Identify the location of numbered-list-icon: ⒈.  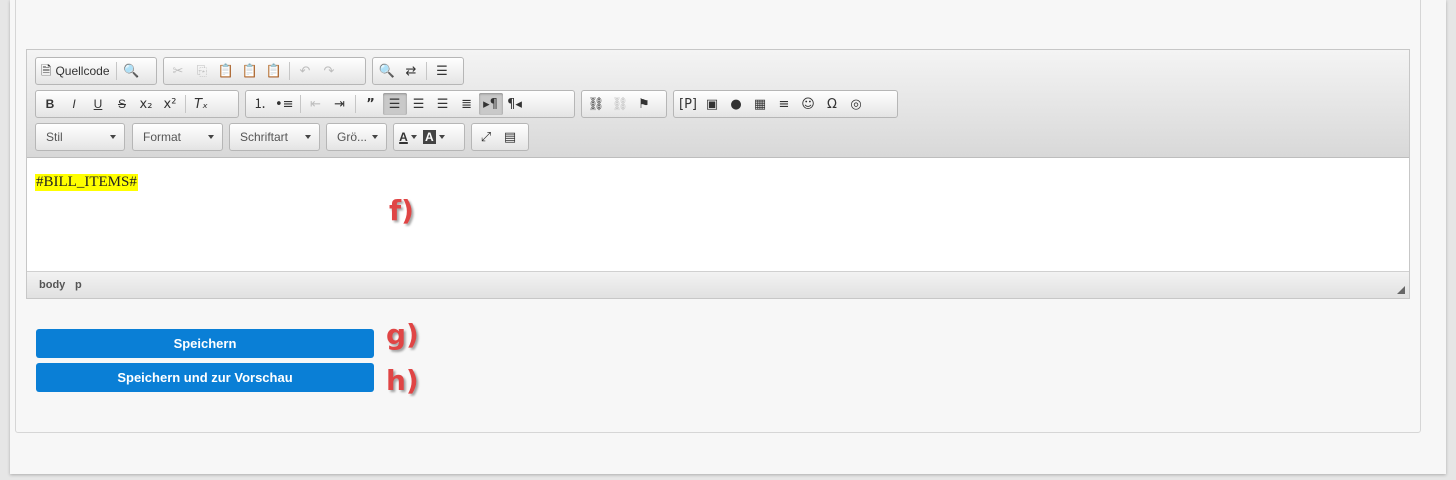
(260, 104).